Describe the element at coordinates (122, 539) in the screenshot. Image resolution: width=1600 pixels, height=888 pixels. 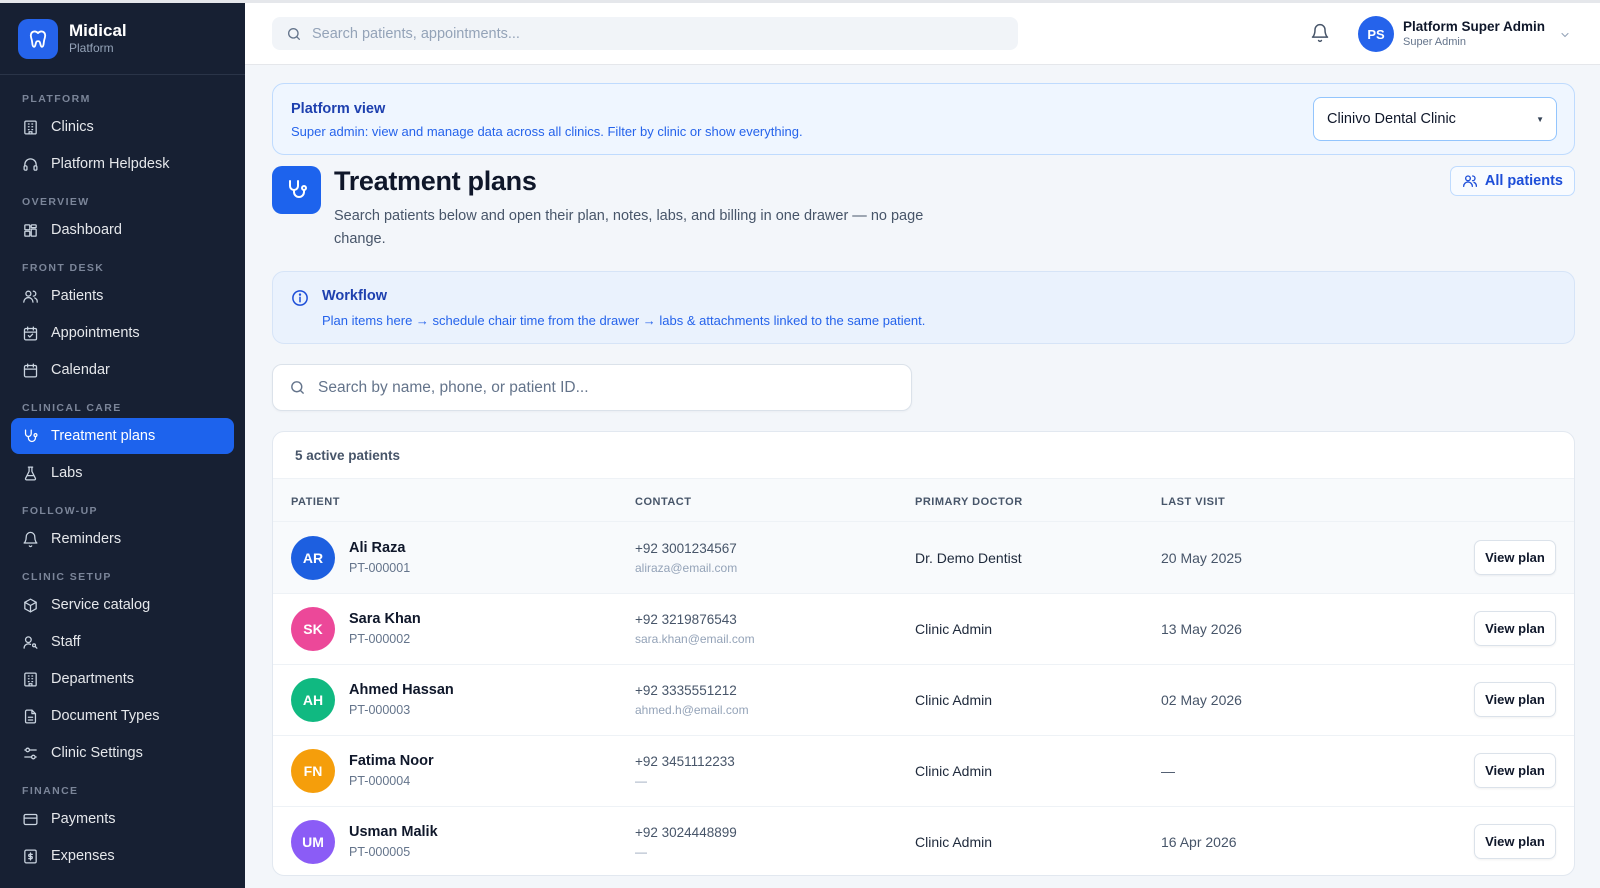
I see `sidebar-item-reminders: Reminders` at that location.